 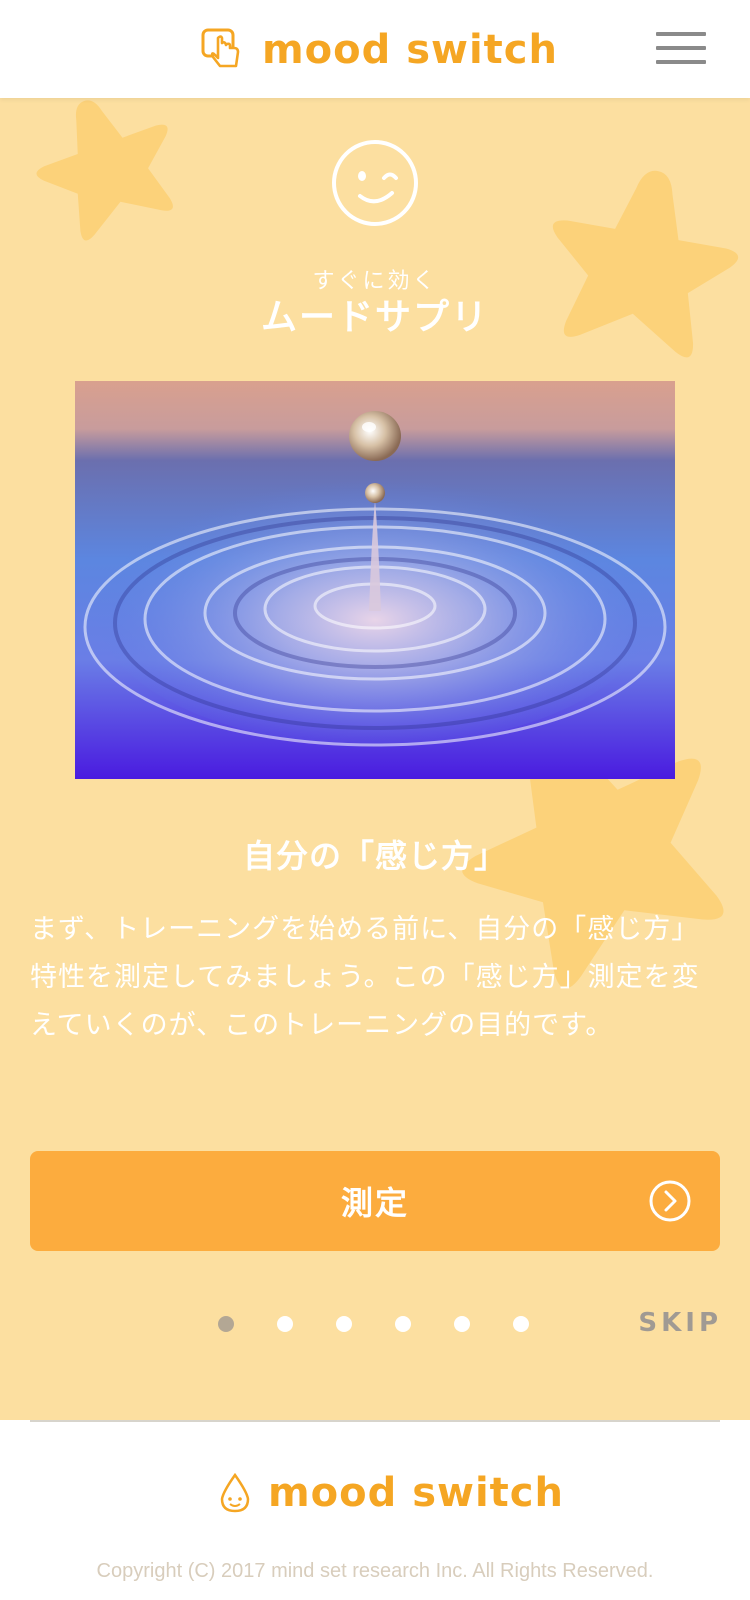 What do you see at coordinates (416, 1493) in the screenshot?
I see `footer-brand-text: mood switch` at bounding box center [416, 1493].